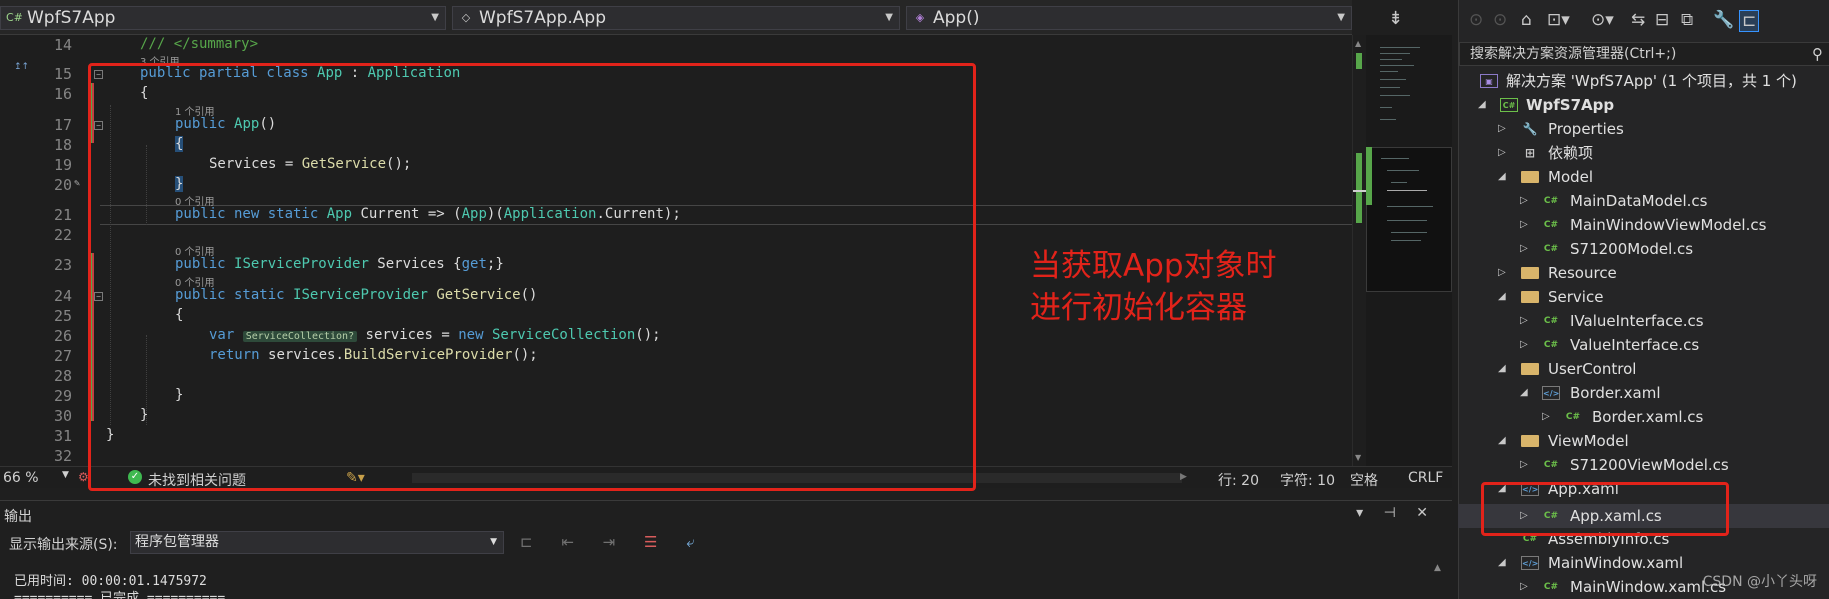  Describe the element at coordinates (62, 456) in the screenshot. I see `line-number: 32` at that location.